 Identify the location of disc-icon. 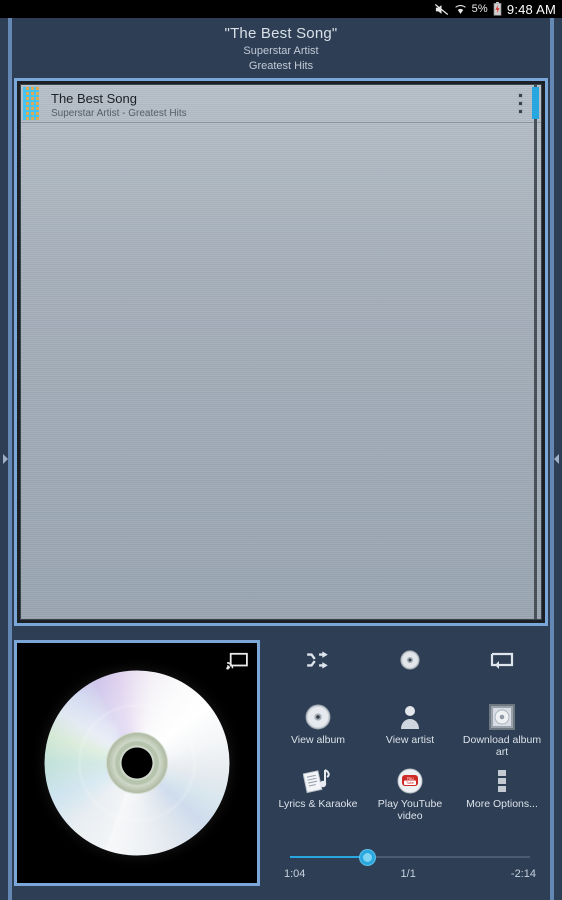
(410, 660).